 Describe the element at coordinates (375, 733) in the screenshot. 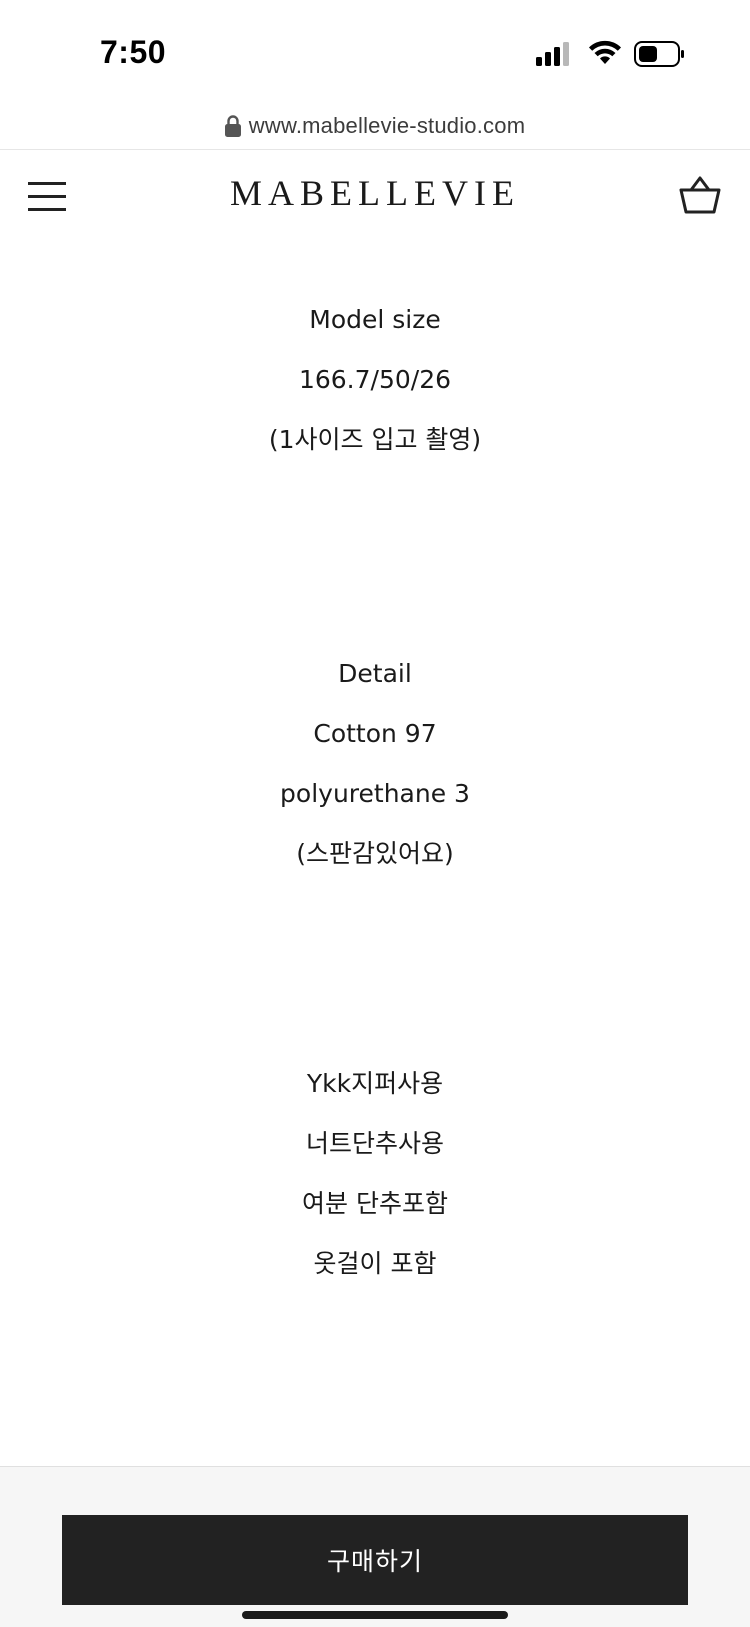

I see `material-cotton: Cotton 97` at that location.